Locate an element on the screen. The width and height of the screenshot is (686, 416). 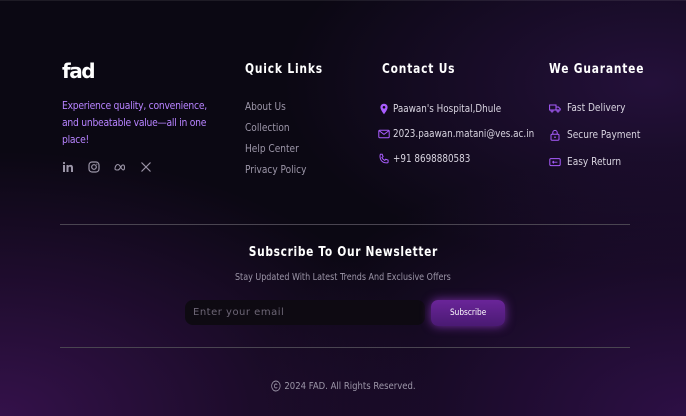
list-item: About Us is located at coordinates (305, 104).